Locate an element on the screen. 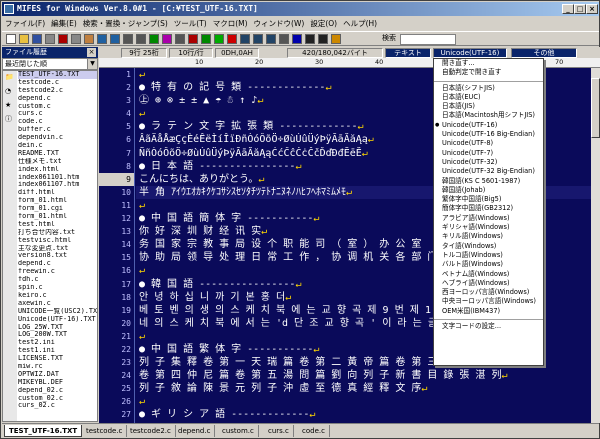 This screenshot has width=600, height=439. sort-order-select: 最近閉じた順 ▼ is located at coordinates (50, 64).